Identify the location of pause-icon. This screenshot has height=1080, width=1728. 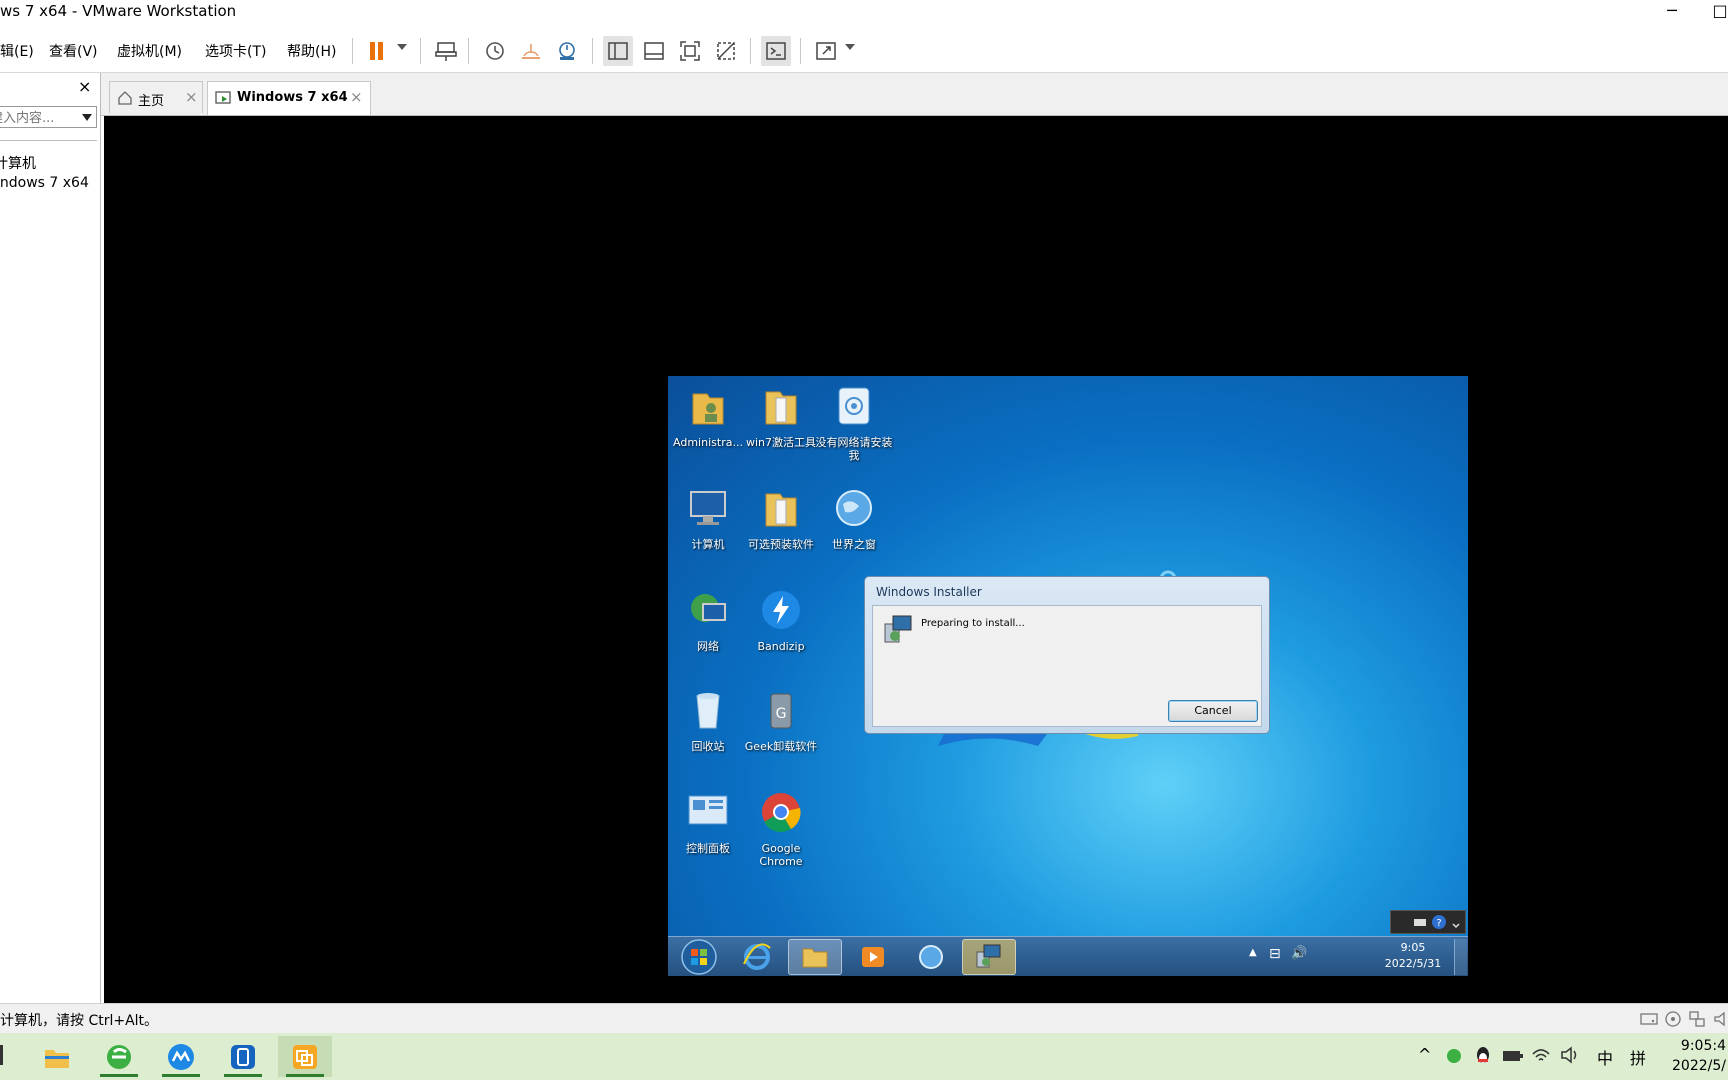
(377, 51).